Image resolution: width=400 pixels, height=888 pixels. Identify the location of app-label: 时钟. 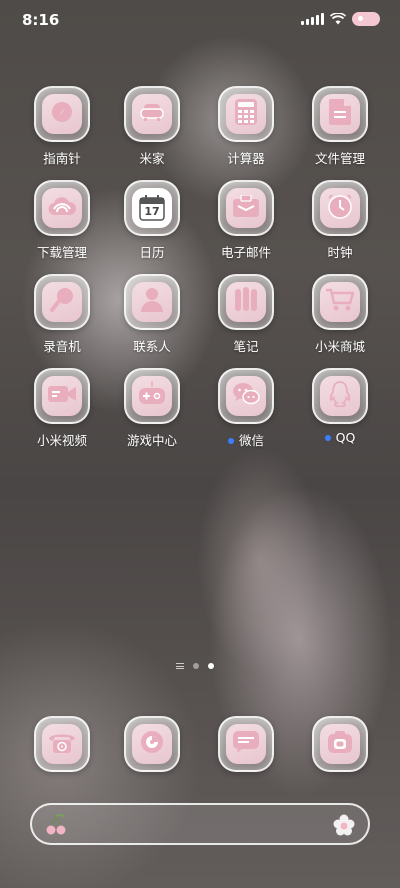
(340, 252).